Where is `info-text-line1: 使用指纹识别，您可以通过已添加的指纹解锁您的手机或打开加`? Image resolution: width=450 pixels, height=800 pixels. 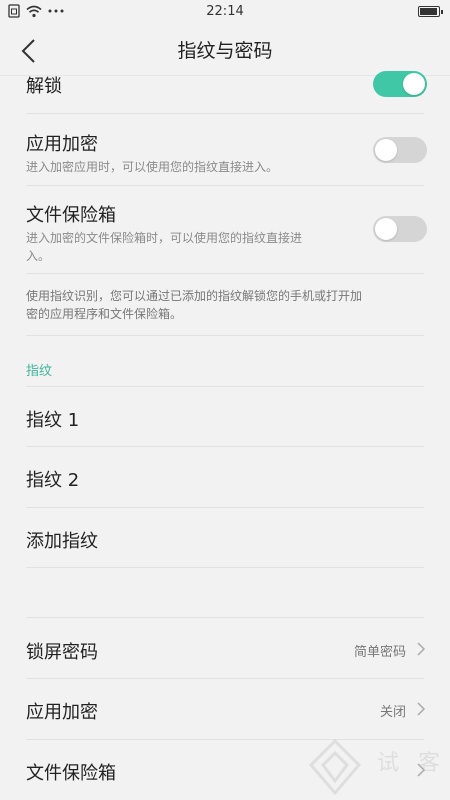
info-text-line1: 使用指纹识别，您可以通过已添加的指纹解锁您的手机或打开加 is located at coordinates (194, 296).